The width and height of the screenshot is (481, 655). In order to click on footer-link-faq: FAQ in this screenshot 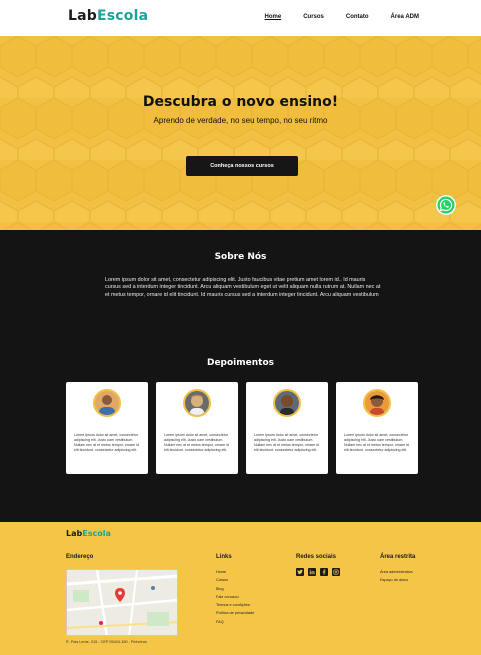, I will do `click(235, 622)`.